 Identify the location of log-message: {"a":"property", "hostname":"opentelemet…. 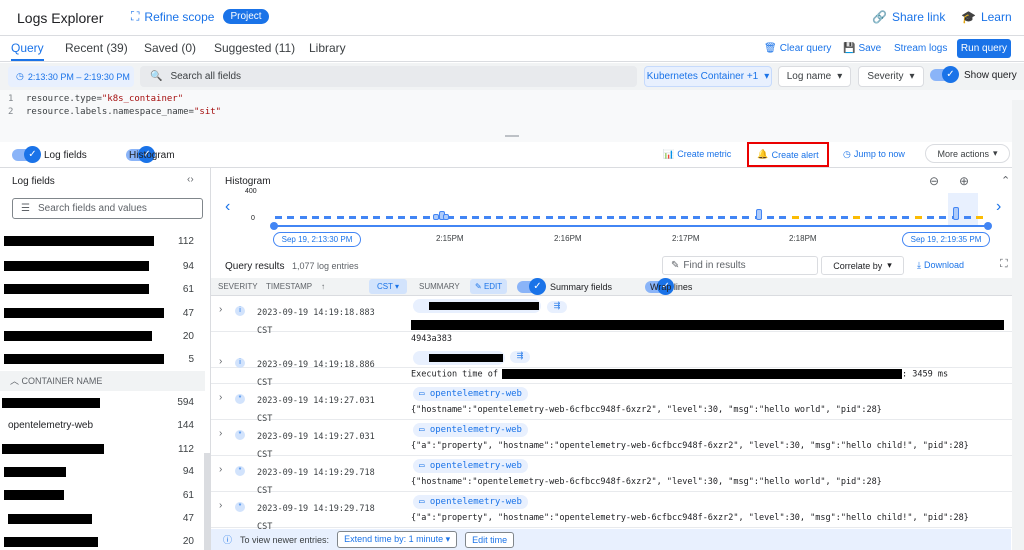
(690, 446).